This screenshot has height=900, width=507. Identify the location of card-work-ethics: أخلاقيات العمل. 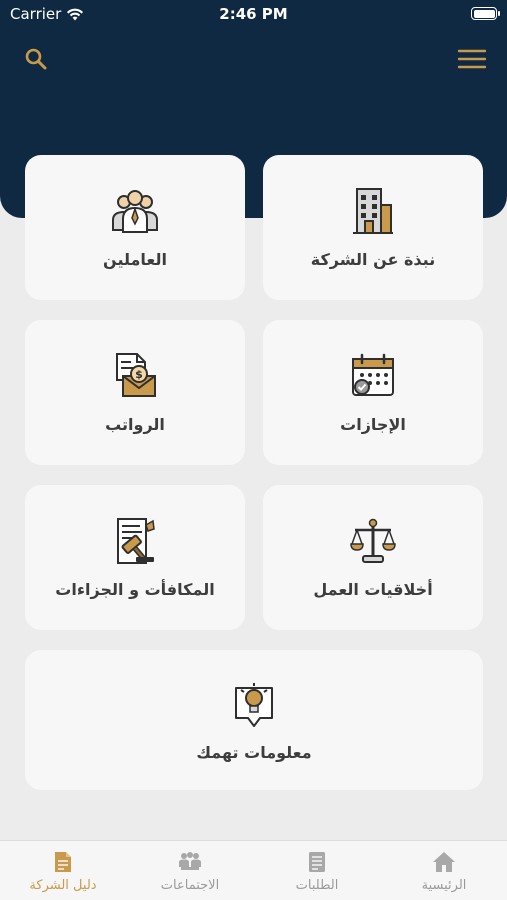
(373, 557).